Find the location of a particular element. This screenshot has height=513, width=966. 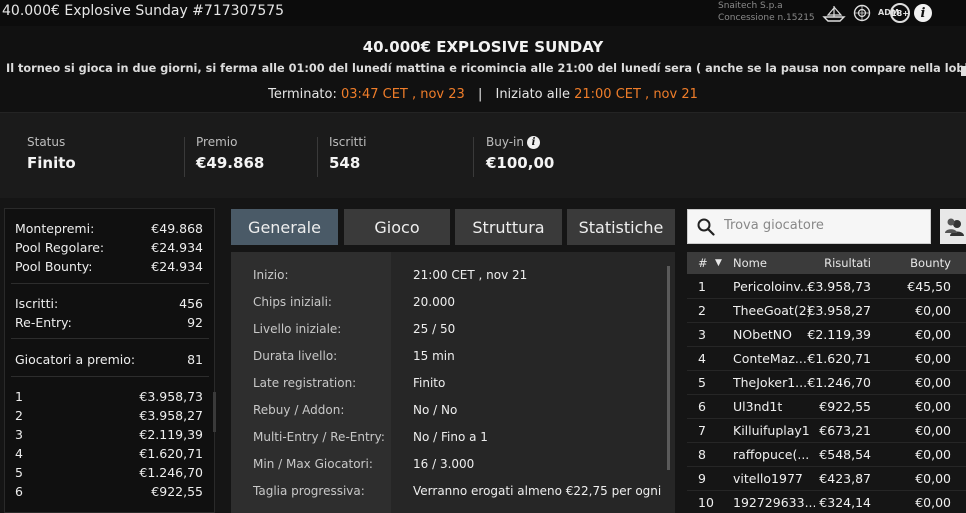

tab-gioco: Gioco is located at coordinates (397, 227).